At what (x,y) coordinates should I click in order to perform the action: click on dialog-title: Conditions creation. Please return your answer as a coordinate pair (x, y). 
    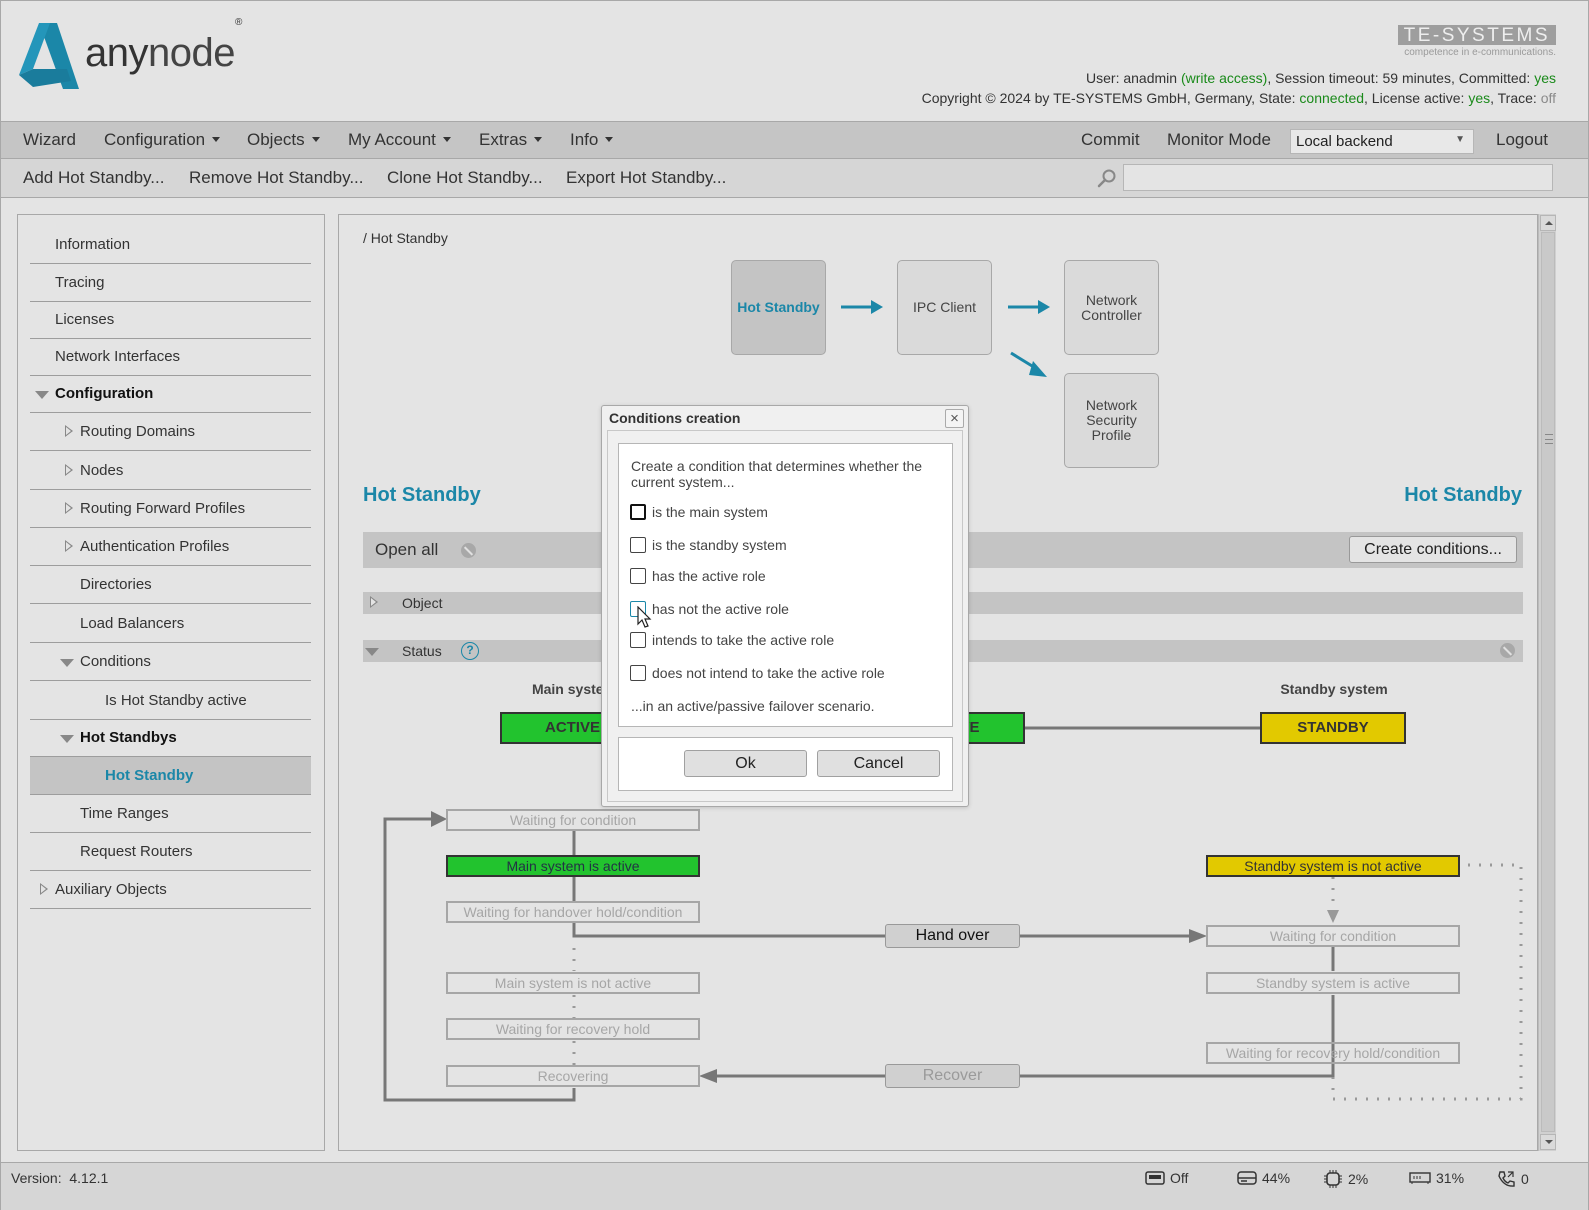
    Looking at the image, I should click on (675, 418).